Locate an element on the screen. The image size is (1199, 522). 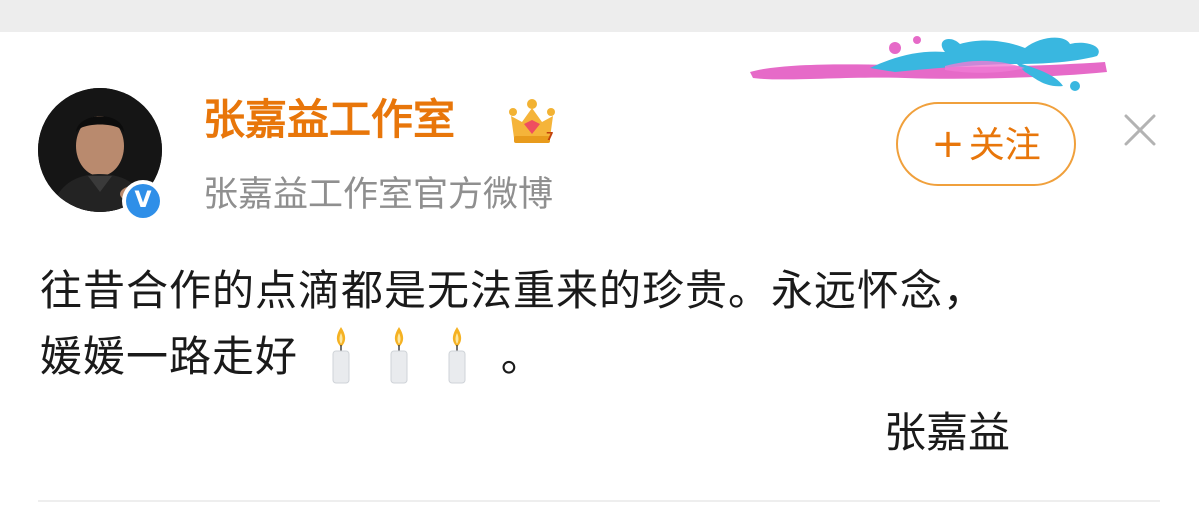
follow-button: + 关注 is located at coordinates (986, 144).